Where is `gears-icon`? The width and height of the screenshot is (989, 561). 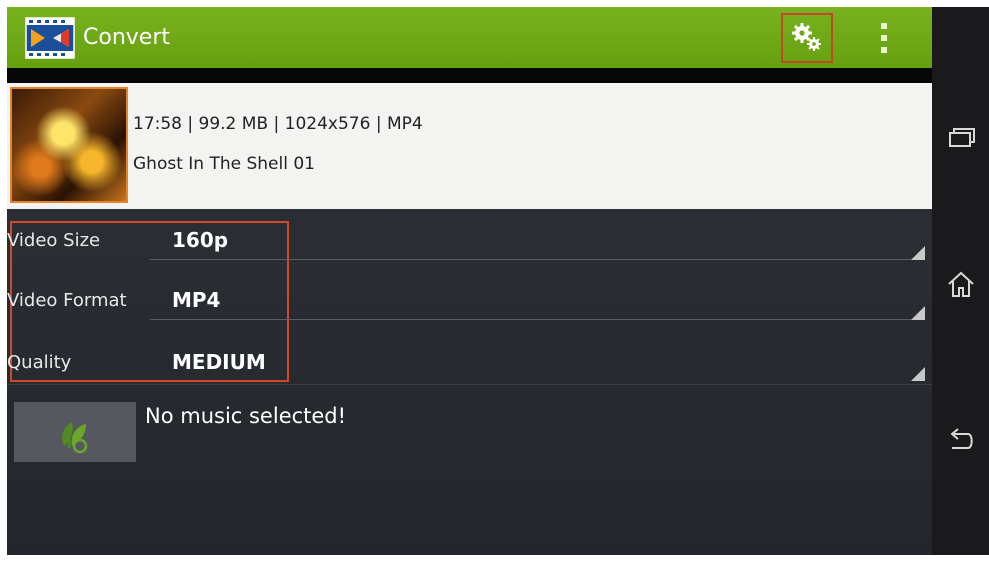 gears-icon is located at coordinates (806, 37).